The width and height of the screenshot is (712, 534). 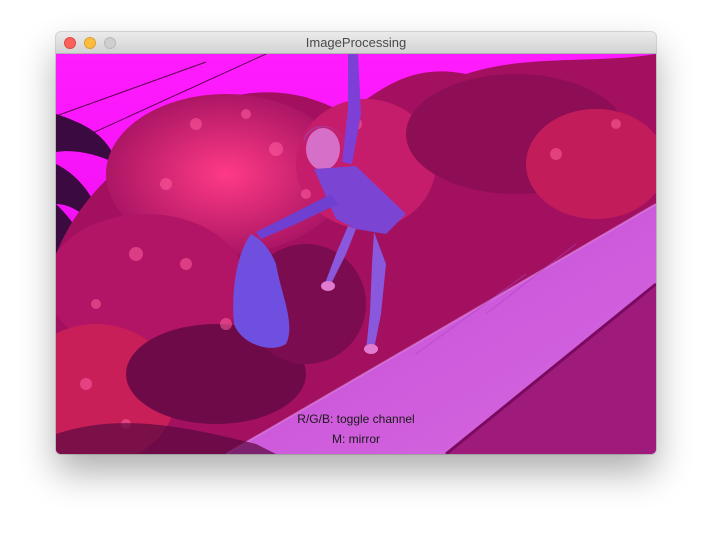 I want to click on window-title: ImageProcessing, so click(x=356, y=42).